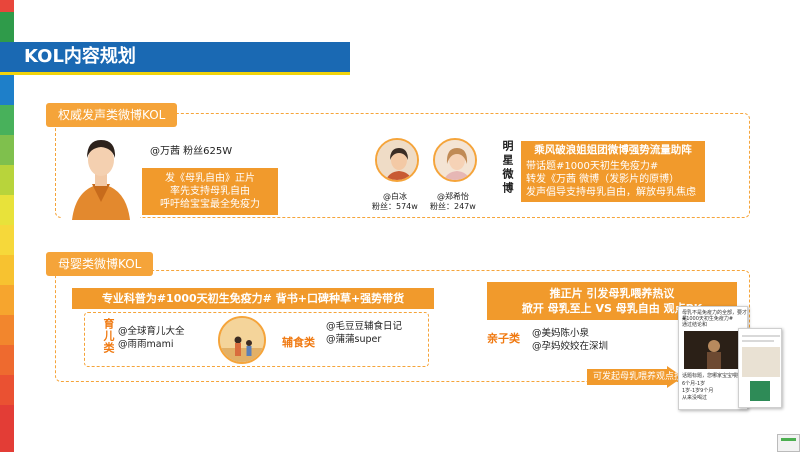  What do you see at coordinates (453, 196) in the screenshot?
I see `kol-name-zhengxiyi: @郑希怡` at bounding box center [453, 196].